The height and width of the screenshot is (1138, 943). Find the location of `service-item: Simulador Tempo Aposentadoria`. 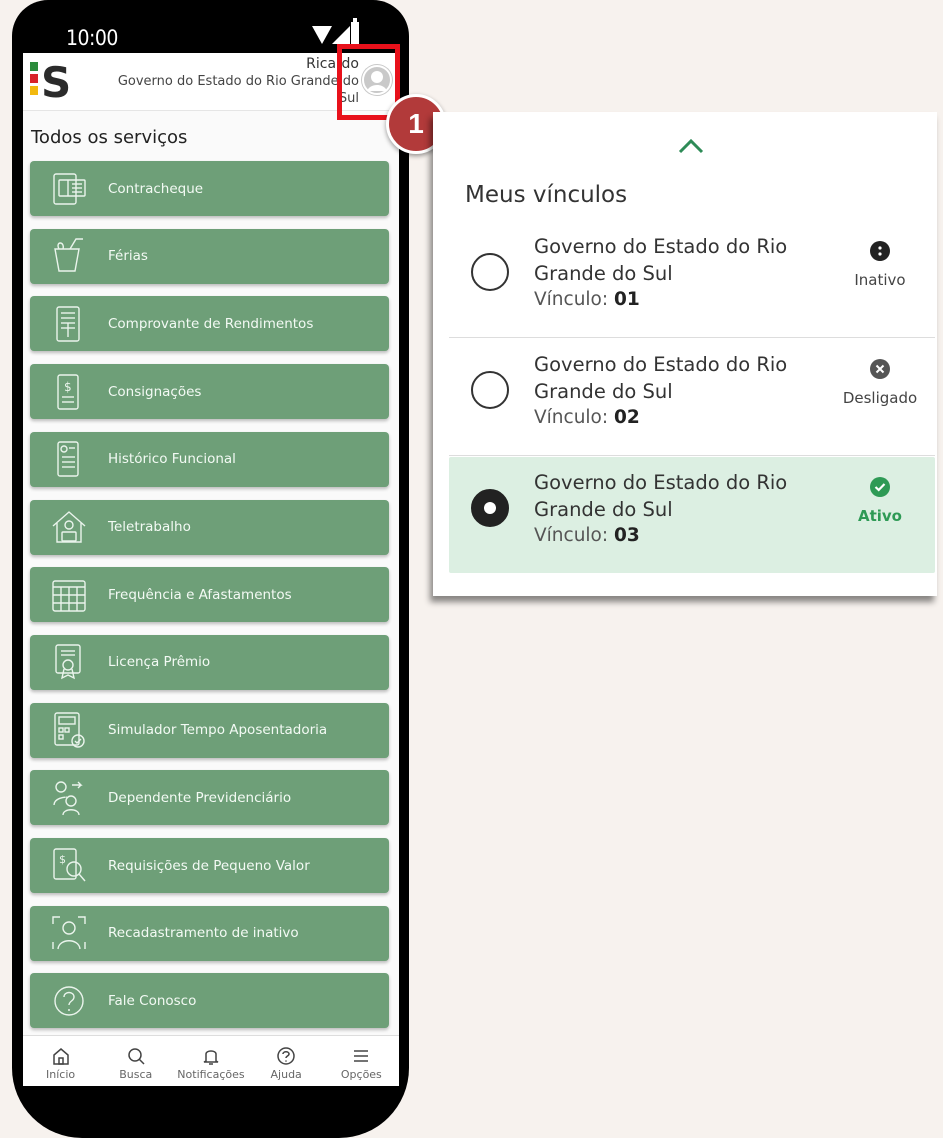

service-item: Simulador Tempo Aposentadoria is located at coordinates (209, 730).